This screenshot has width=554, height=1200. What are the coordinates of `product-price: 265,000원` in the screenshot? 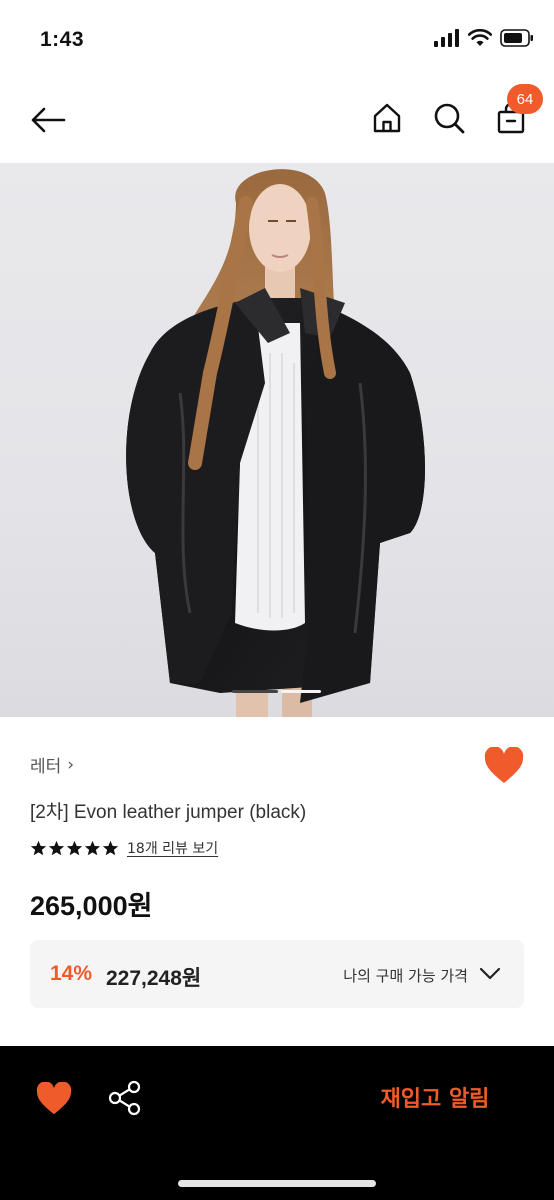 It's located at (91, 906).